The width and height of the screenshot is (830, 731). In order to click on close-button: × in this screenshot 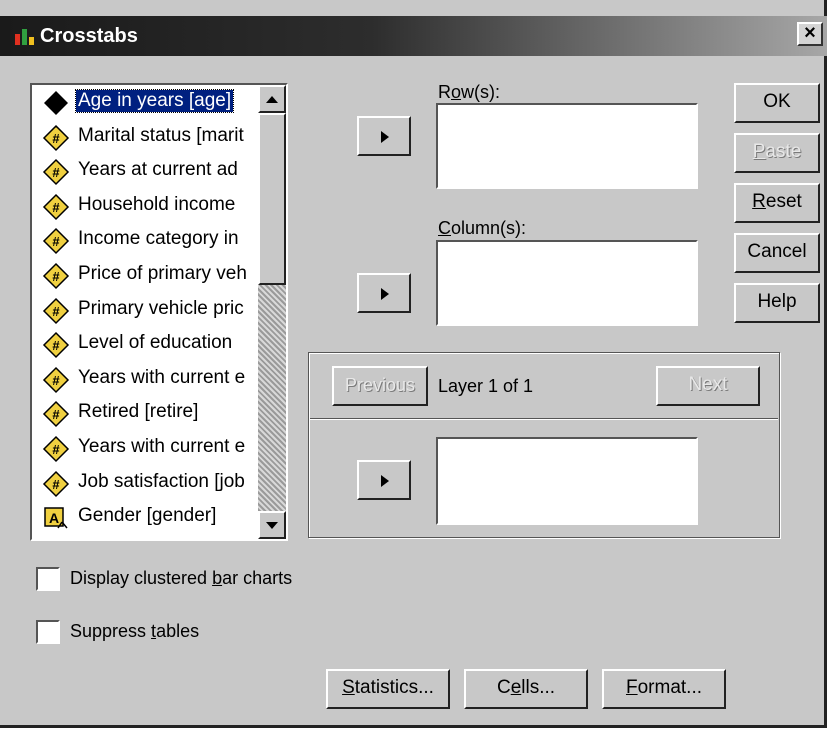, I will do `click(810, 34)`.